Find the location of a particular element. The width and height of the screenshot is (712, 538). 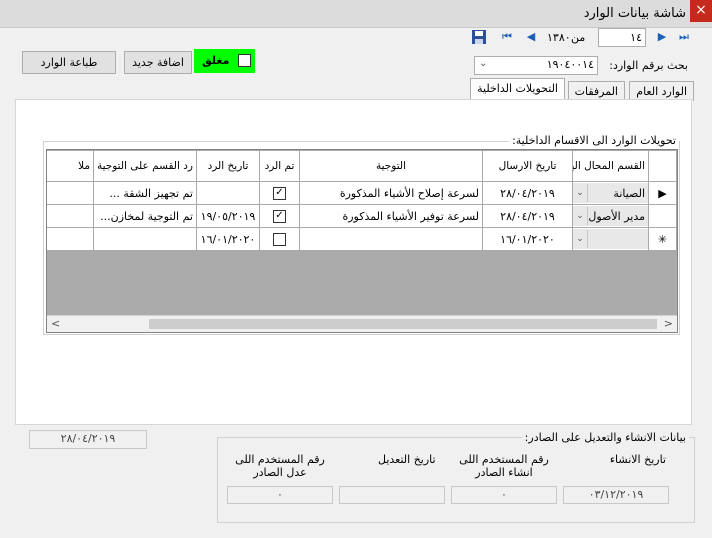

save-icon is located at coordinates (479, 37).